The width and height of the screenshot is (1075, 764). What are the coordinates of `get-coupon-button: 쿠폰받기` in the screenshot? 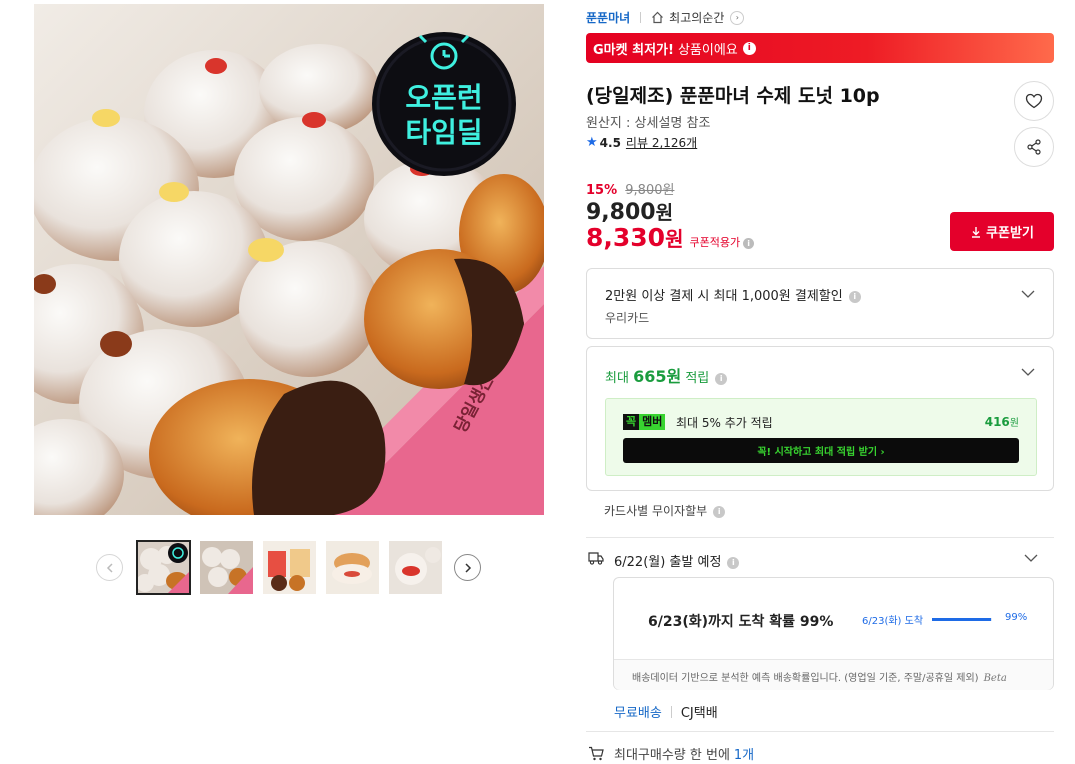 It's located at (1002, 231).